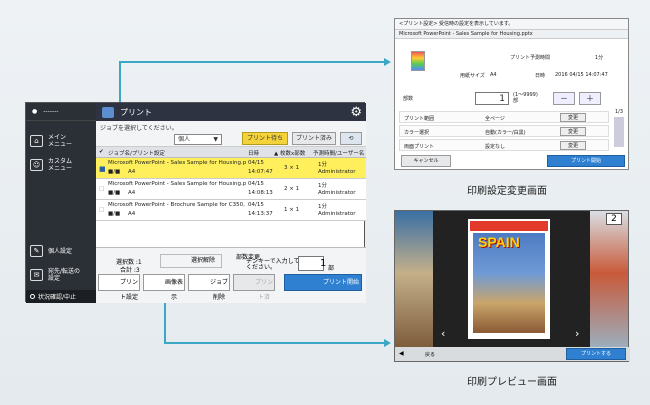 The image size is (650, 405). I want to click on deselect-label: 選択解除, so click(203, 260).